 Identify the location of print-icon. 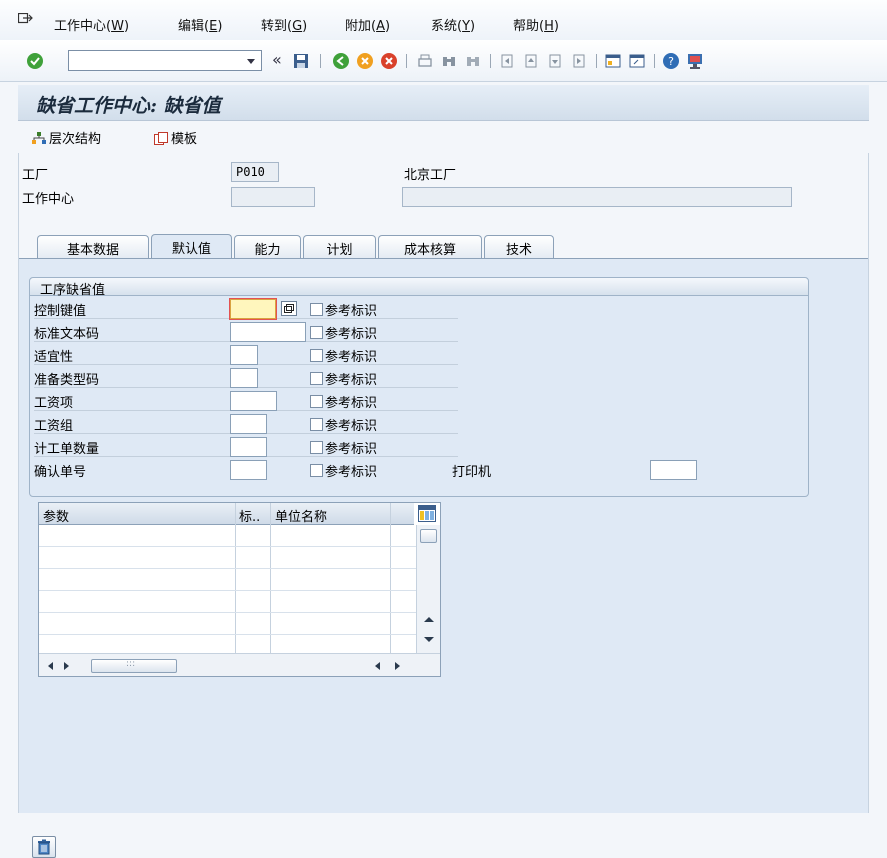
(425, 61).